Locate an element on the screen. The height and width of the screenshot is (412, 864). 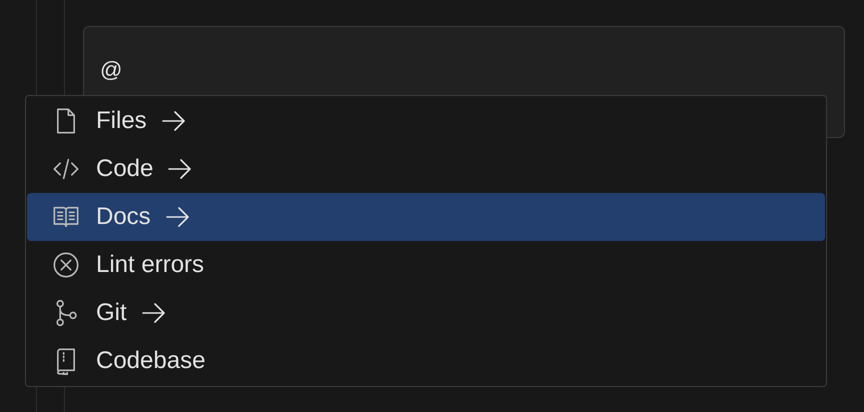
menu-item: Git is located at coordinates (426, 313).